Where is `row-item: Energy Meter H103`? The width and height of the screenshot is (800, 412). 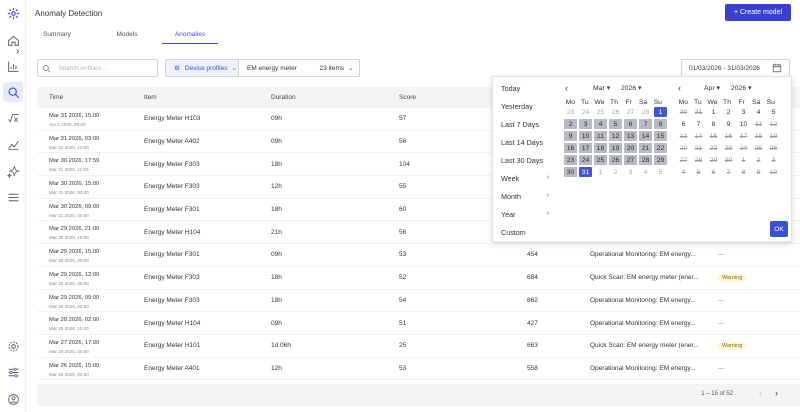
row-item: Energy Meter H103 is located at coordinates (172, 119).